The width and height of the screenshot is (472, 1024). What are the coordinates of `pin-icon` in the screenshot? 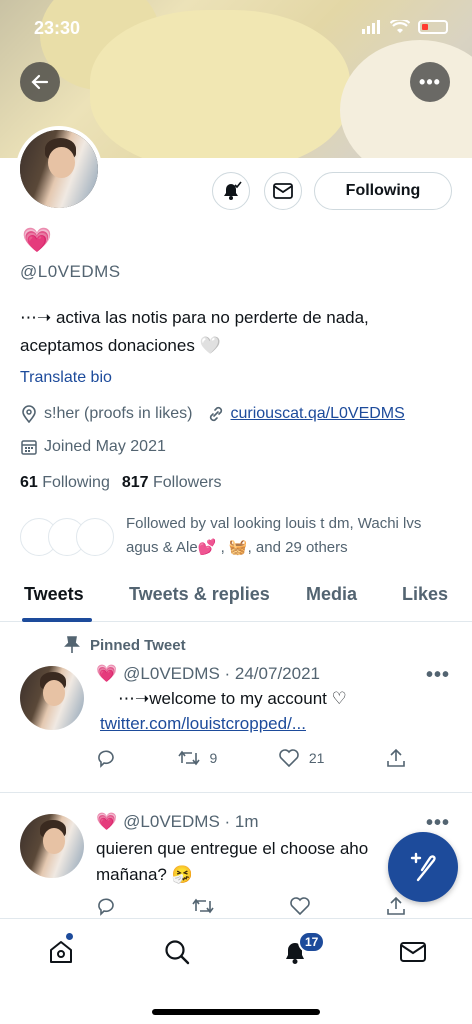 It's located at (72, 644).